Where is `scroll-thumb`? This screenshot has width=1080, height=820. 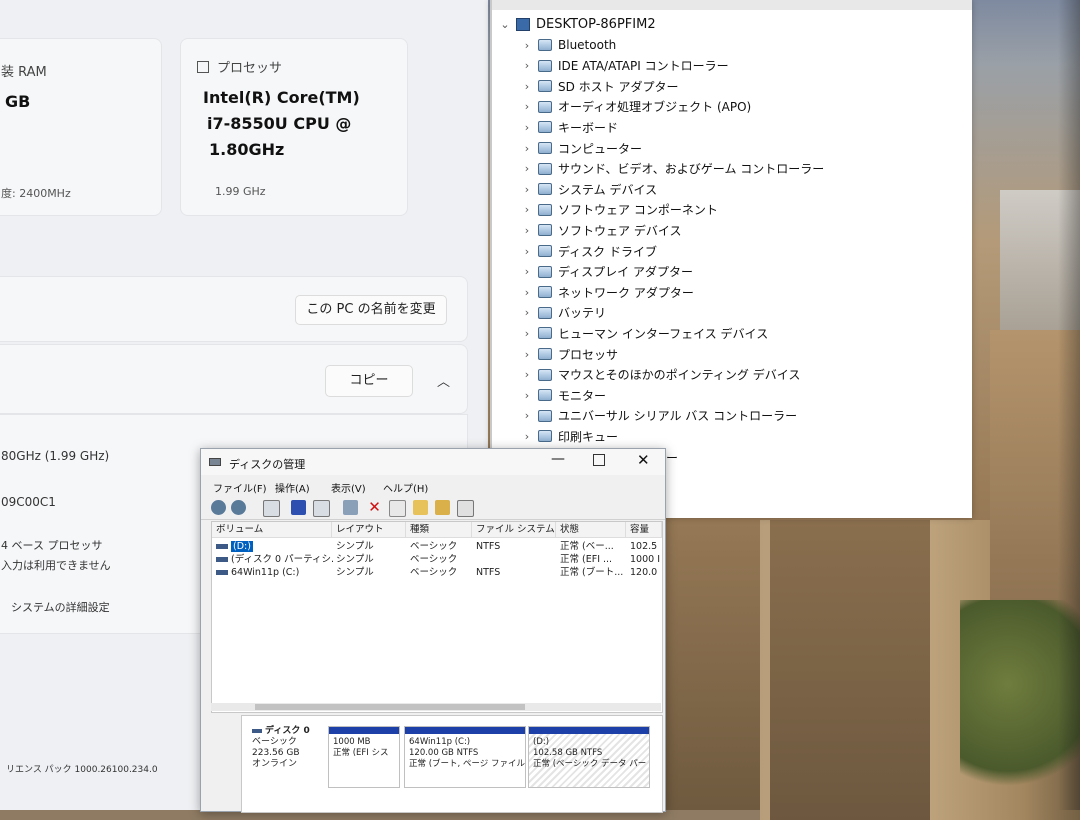
scroll-thumb is located at coordinates (390, 707).